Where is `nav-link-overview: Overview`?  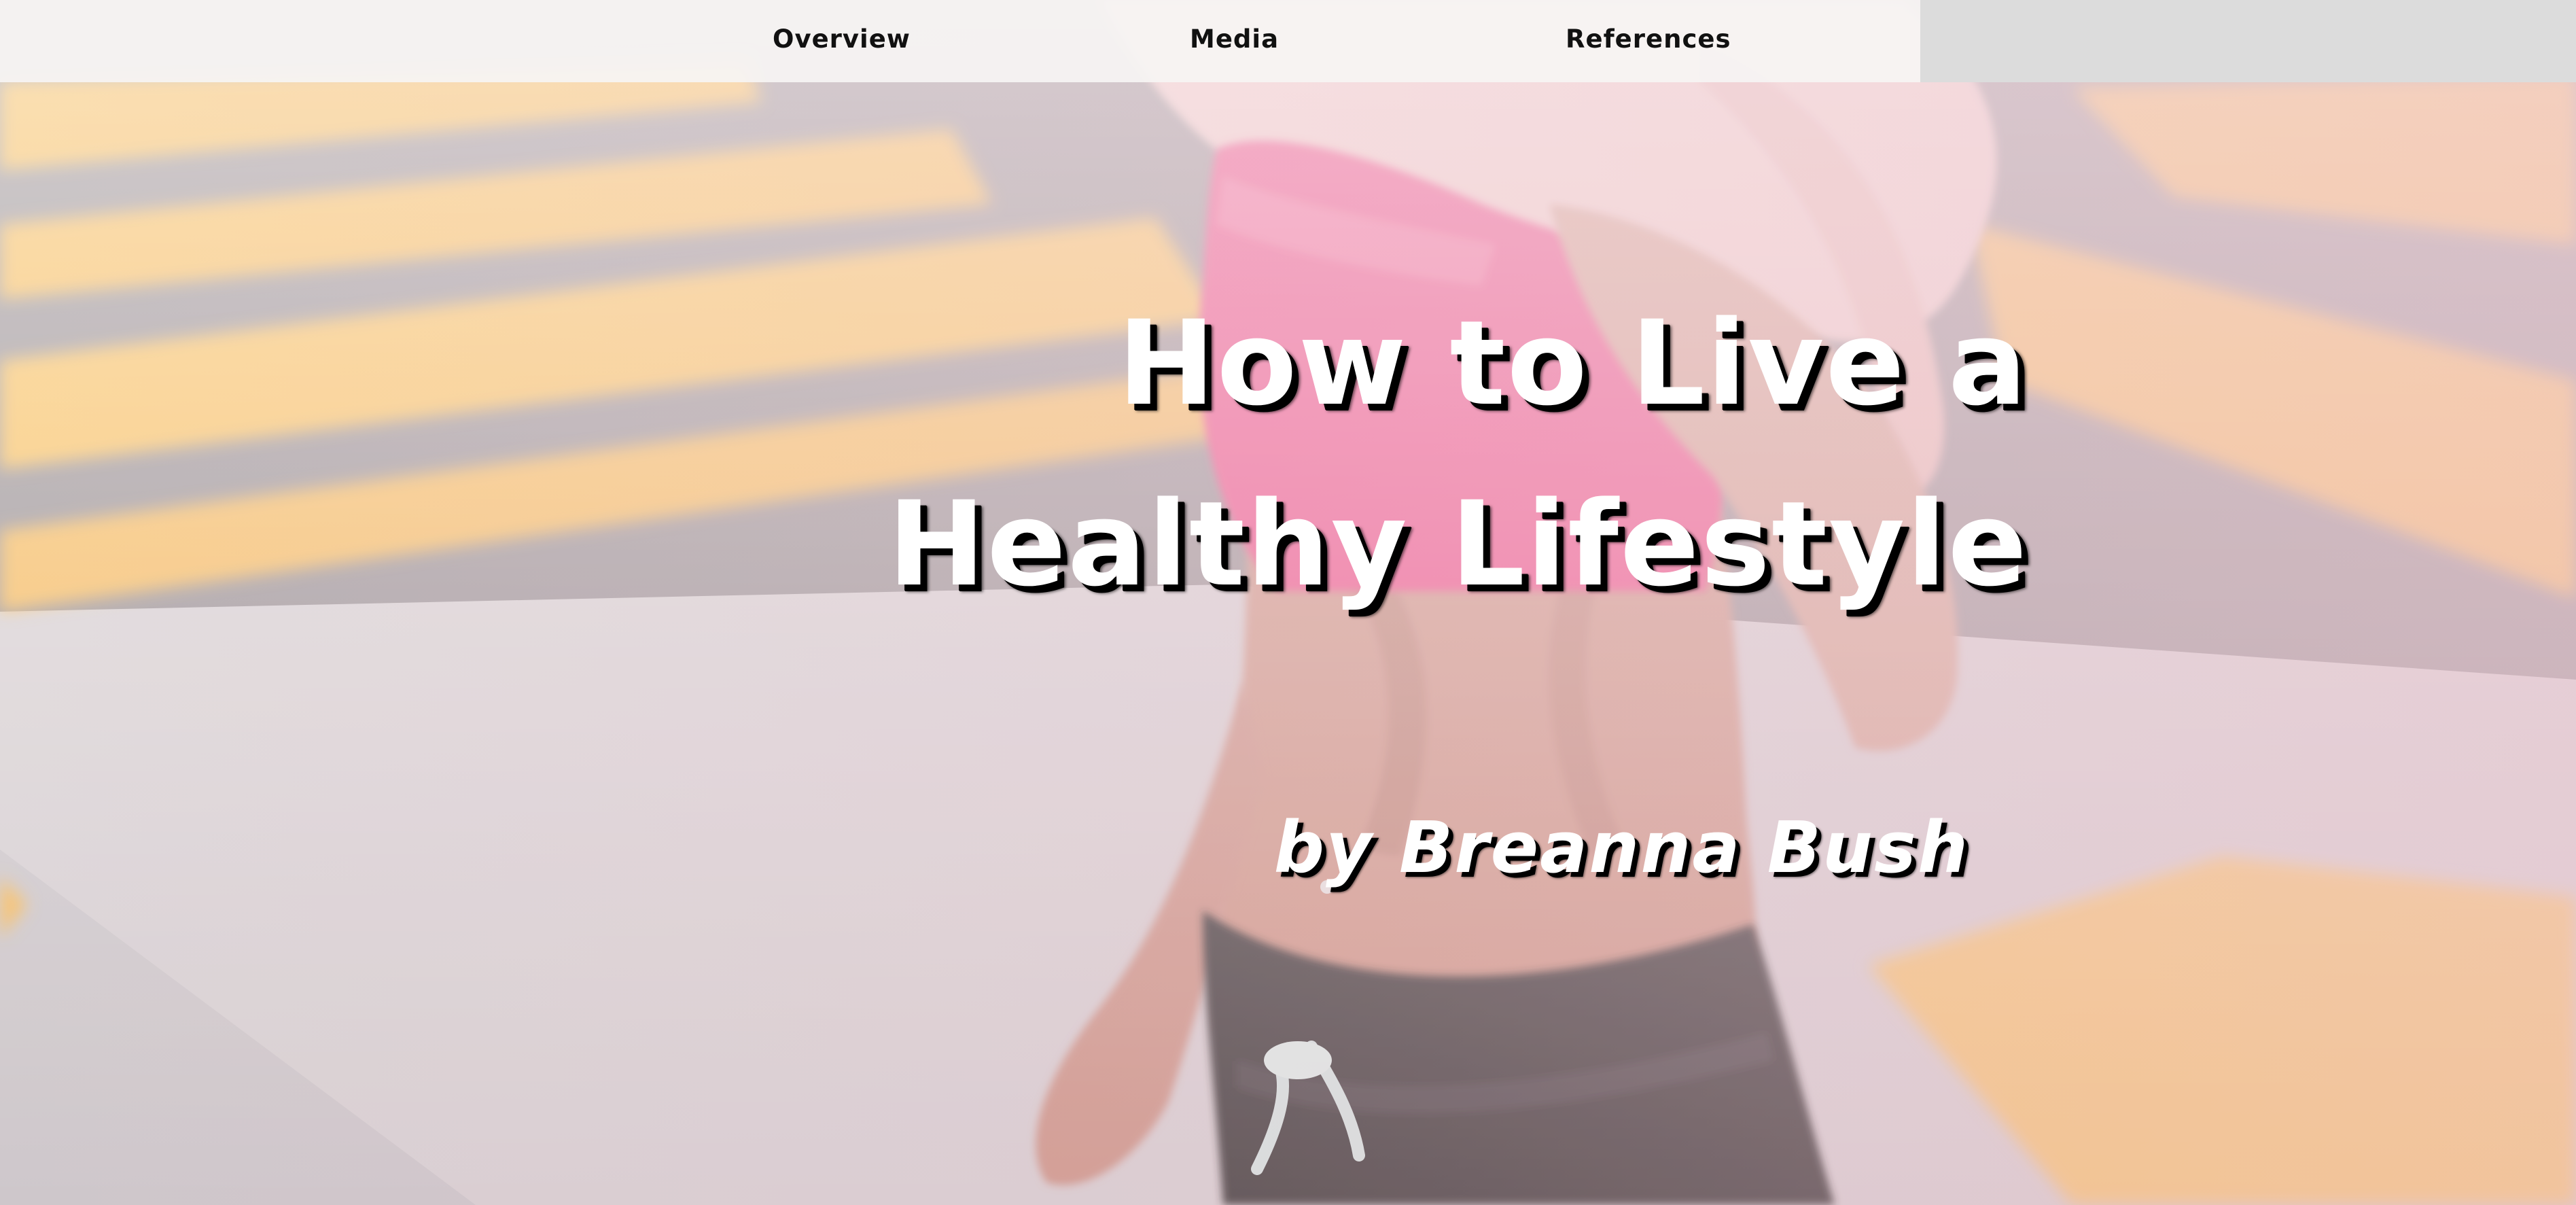
nav-link-overview: Overview is located at coordinates (842, 39).